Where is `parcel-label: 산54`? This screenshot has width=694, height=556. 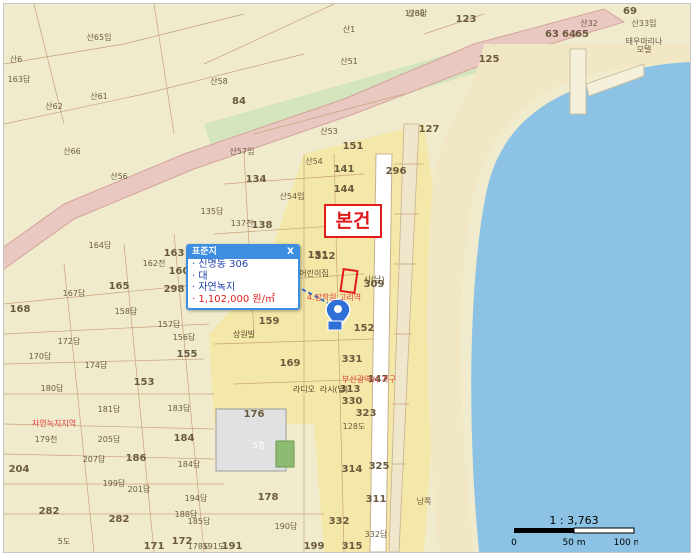
parcel-label: 산54 is located at coordinates (314, 161).